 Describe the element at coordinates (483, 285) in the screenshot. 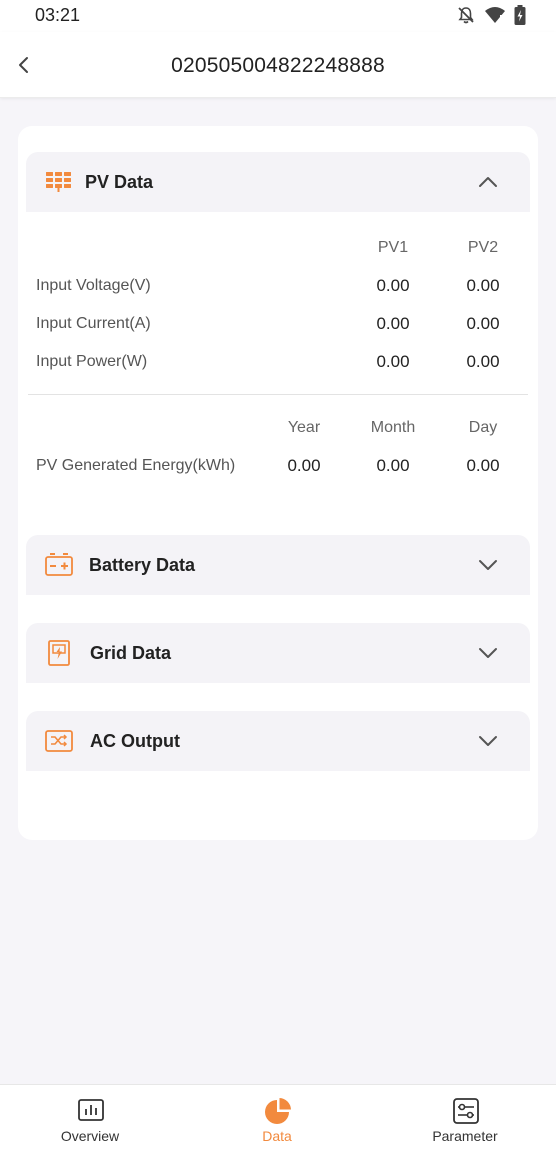

I see `input-voltage-pv2-value: 0.00` at that location.